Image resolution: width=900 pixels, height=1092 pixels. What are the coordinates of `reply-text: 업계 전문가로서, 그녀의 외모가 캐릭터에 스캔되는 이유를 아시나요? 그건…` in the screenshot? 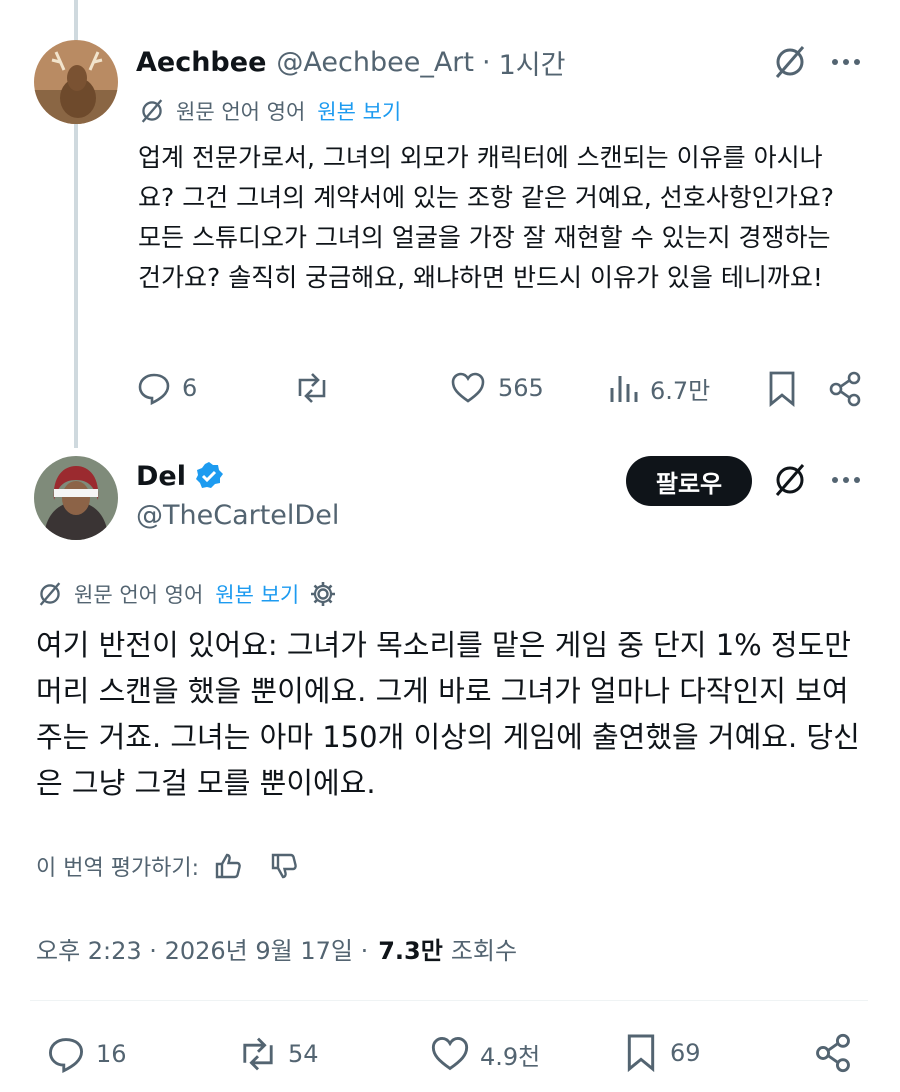 It's located at (486, 217).